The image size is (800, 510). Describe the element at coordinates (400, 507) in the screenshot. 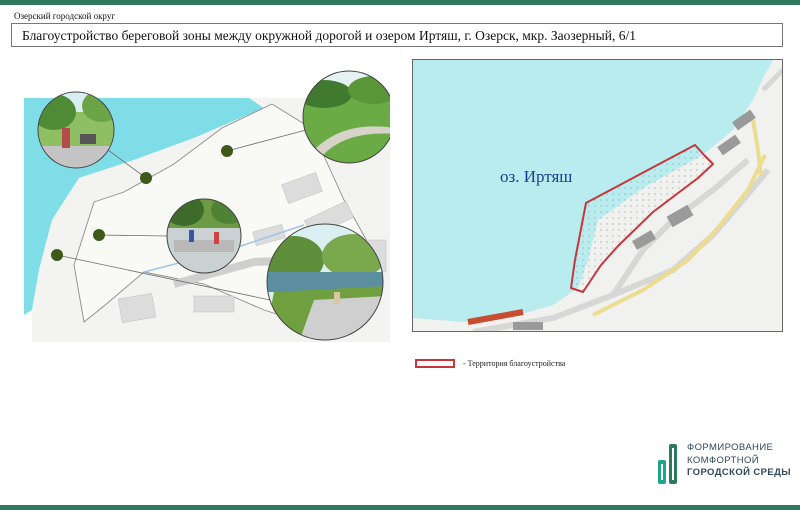

I see `bottom-border` at that location.